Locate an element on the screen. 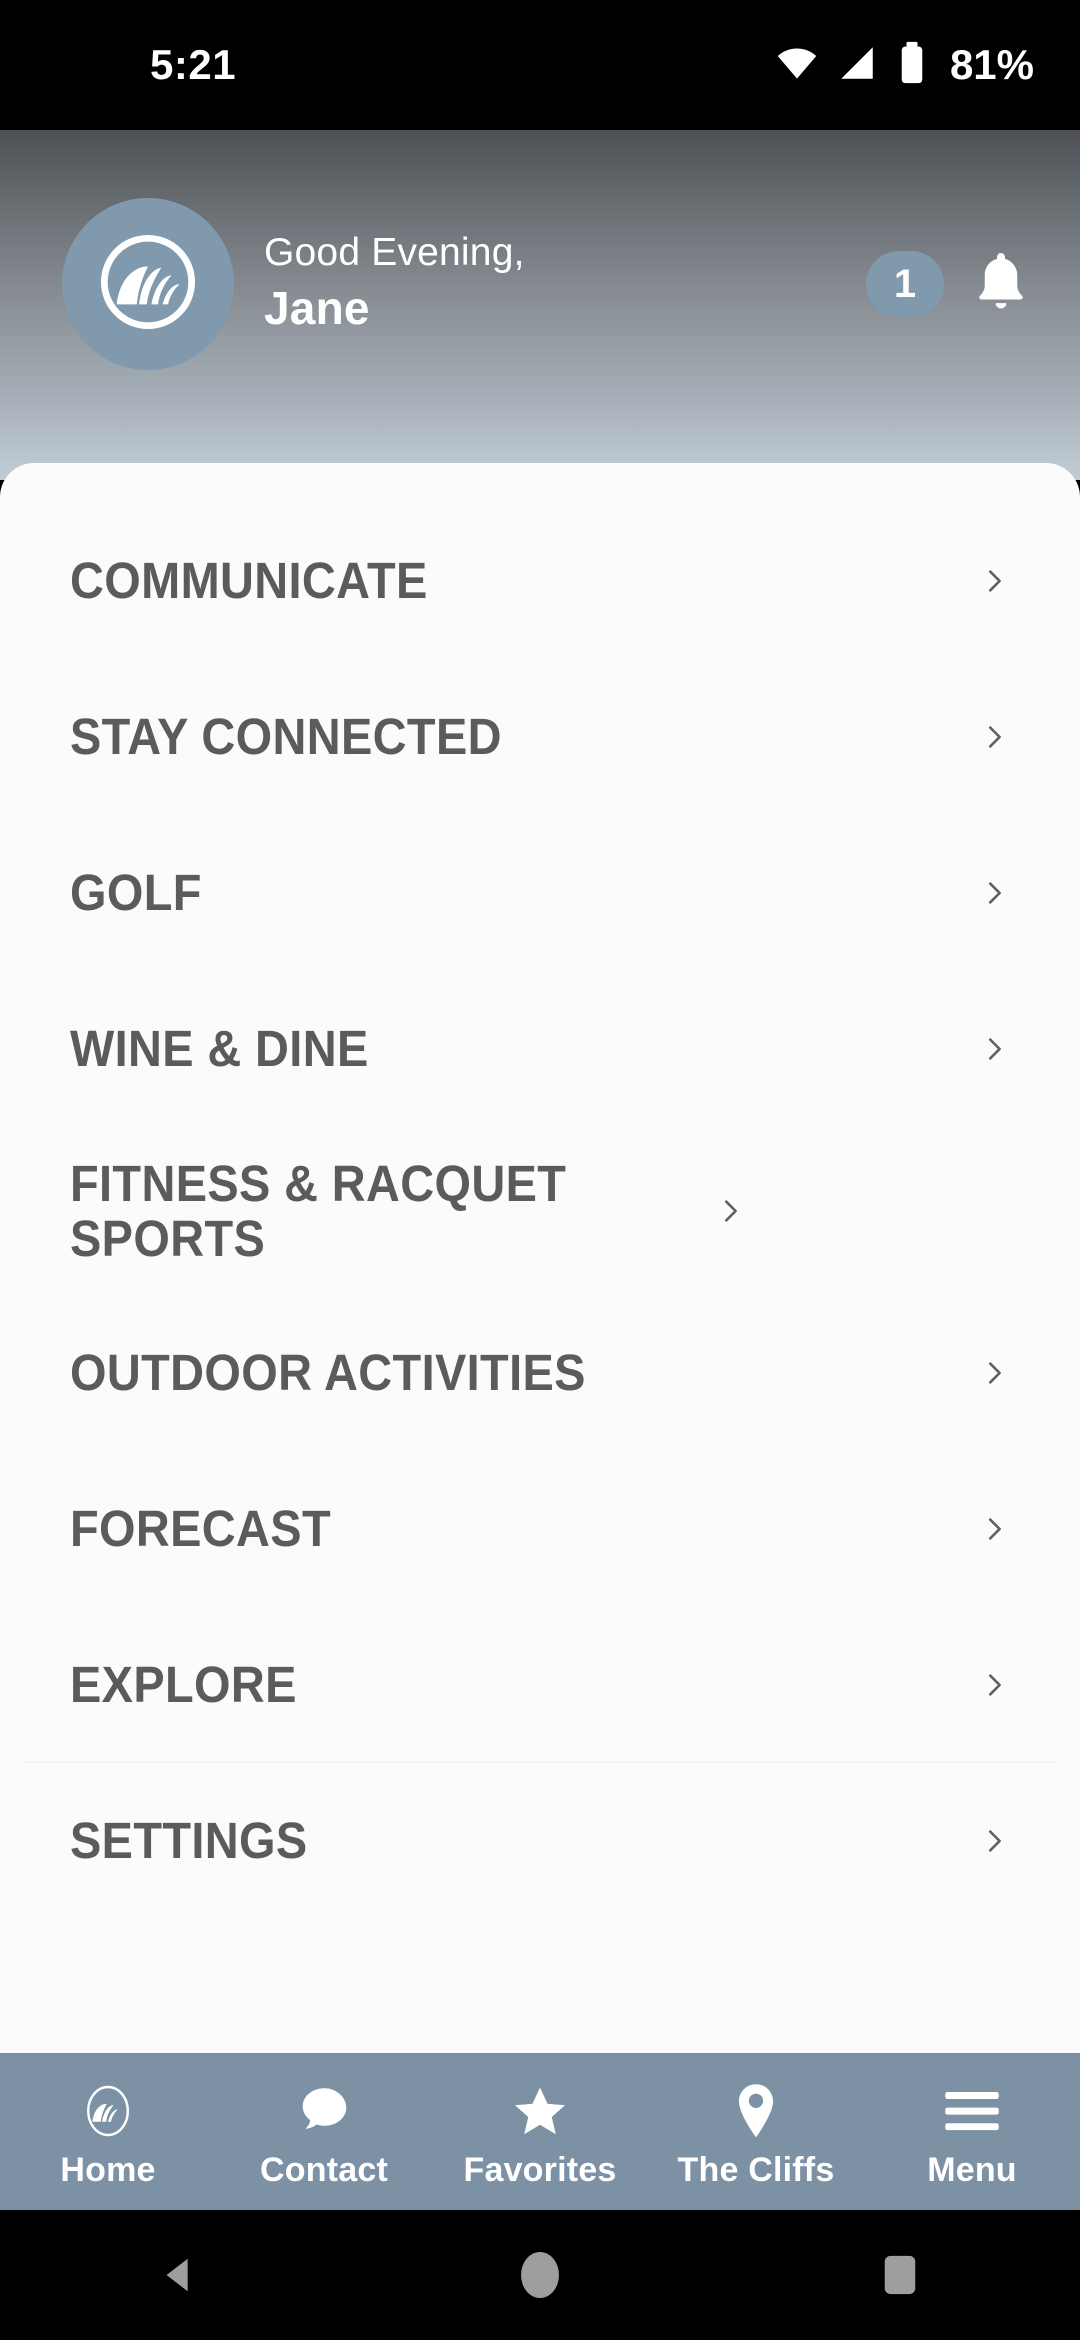 The height and width of the screenshot is (2340, 1080). menu-item-fitness-and-racquet-sports: FITNESS & RACQUET SPORTS is located at coordinates (540, 1211).